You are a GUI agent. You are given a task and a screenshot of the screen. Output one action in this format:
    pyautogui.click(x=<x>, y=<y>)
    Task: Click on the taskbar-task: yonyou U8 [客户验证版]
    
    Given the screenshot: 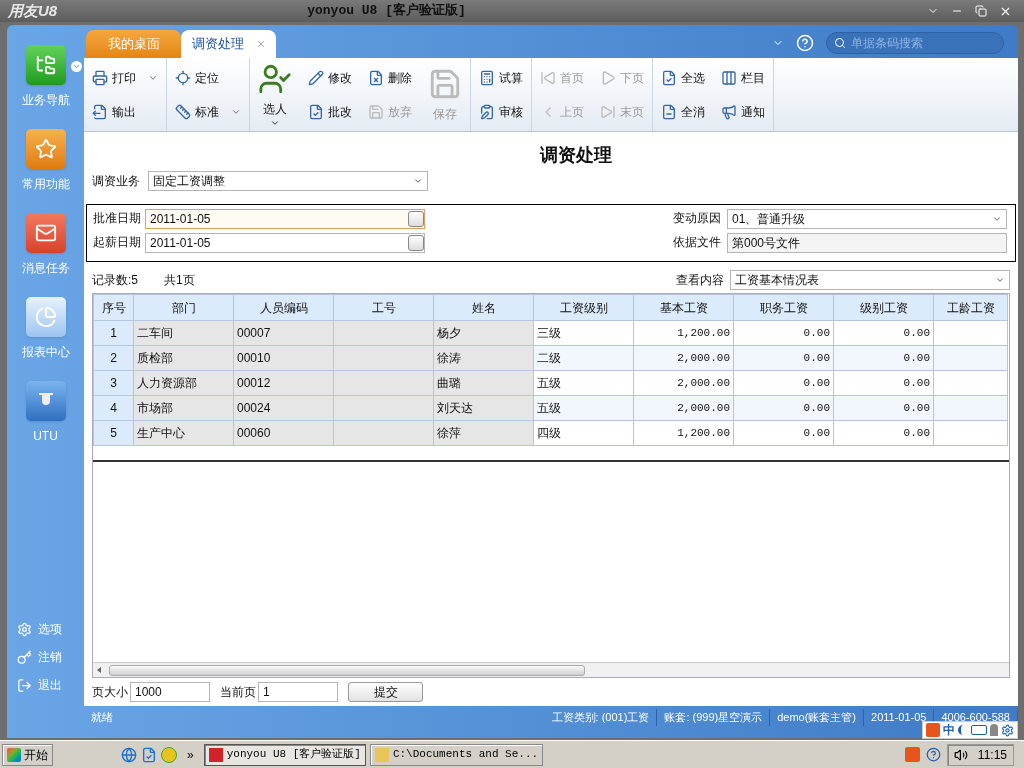 What is the action you would take?
    pyautogui.click(x=284, y=754)
    